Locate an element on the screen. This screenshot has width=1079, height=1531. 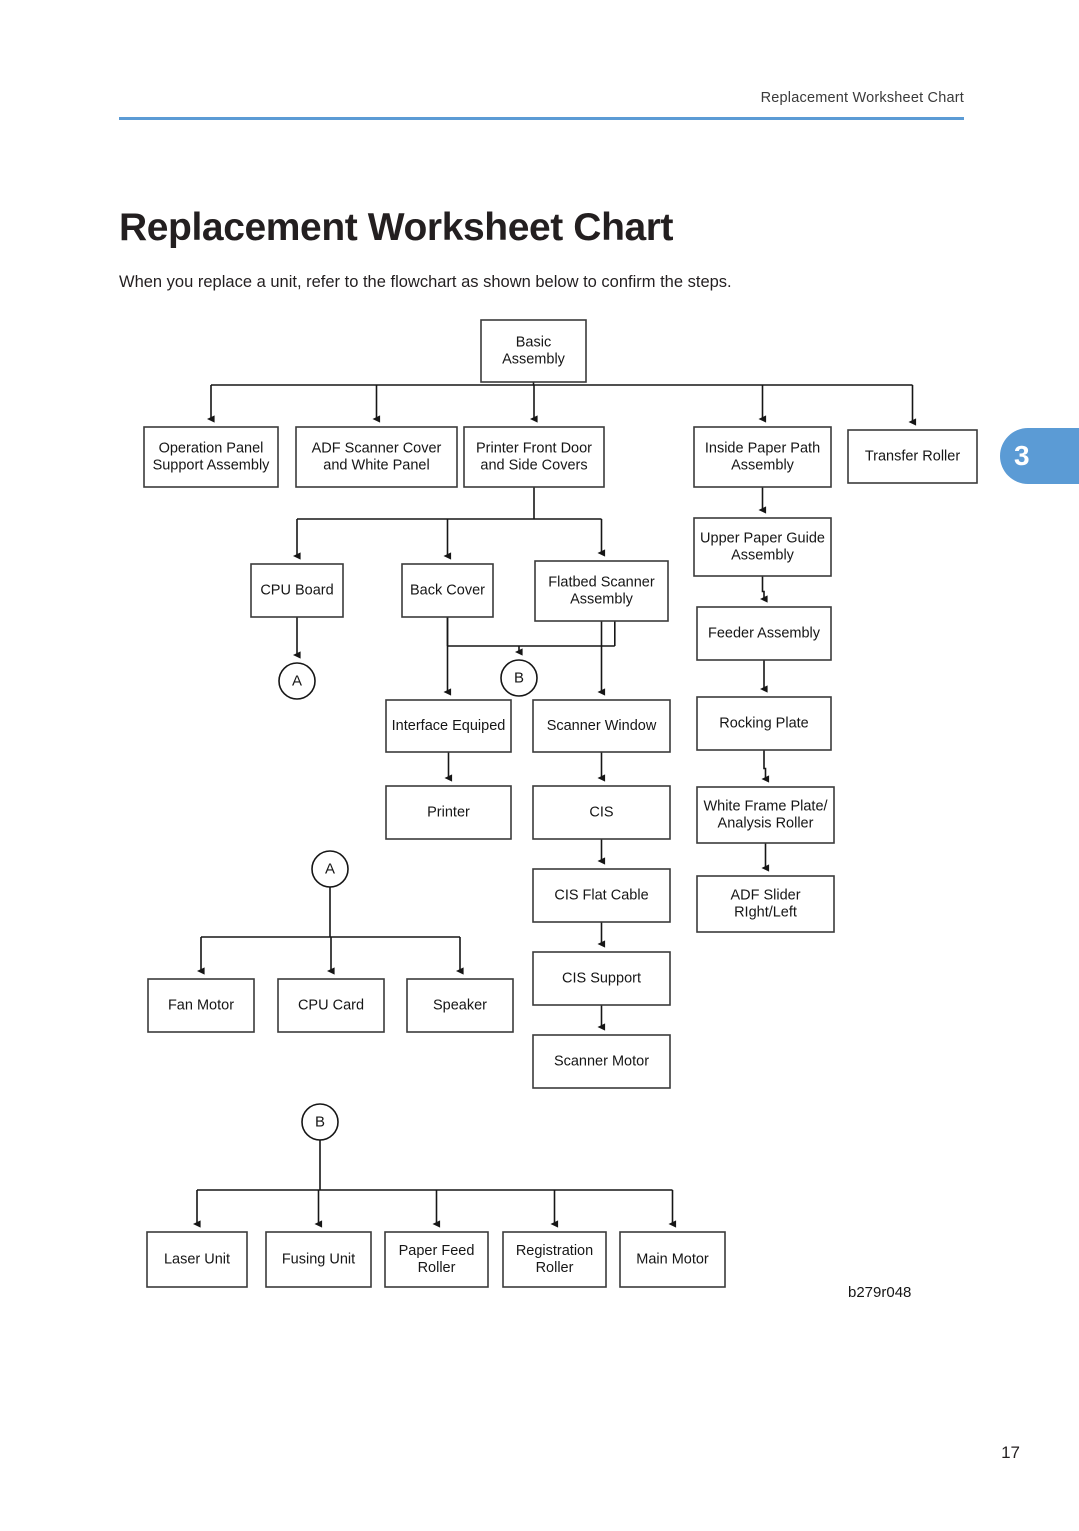
flowchart-box: Fan Motor is located at coordinates (201, 1005).